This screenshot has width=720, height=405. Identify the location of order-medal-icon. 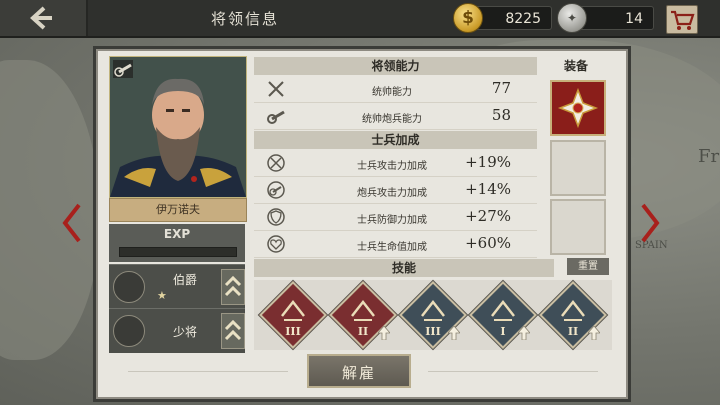
(578, 108).